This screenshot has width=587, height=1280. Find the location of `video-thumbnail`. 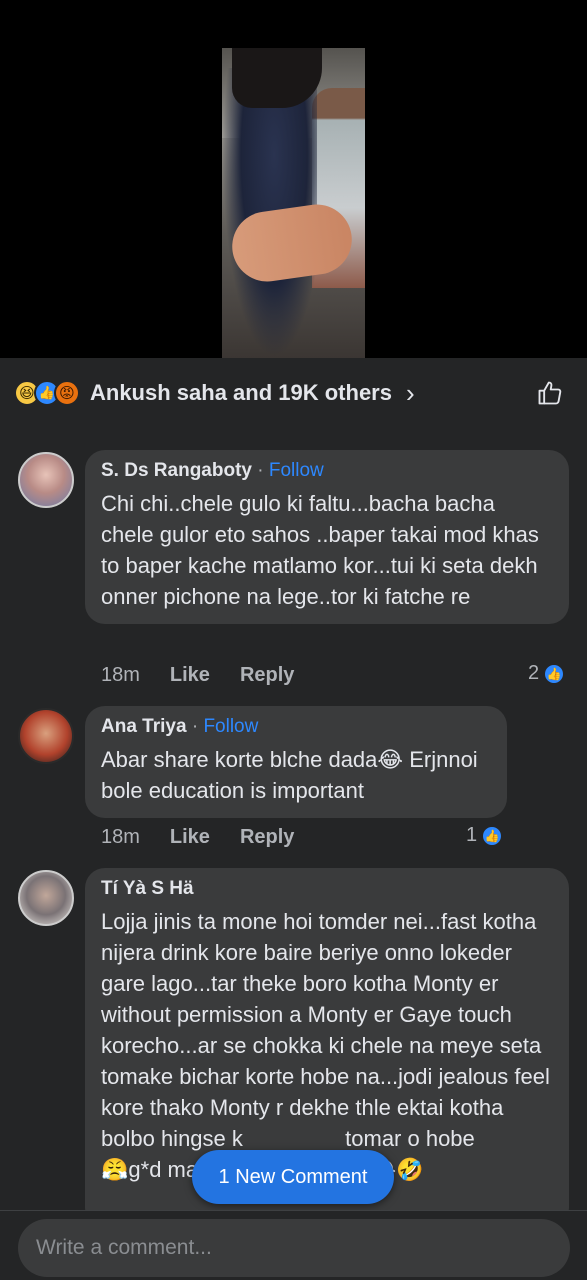

video-thumbnail is located at coordinates (293, 203).